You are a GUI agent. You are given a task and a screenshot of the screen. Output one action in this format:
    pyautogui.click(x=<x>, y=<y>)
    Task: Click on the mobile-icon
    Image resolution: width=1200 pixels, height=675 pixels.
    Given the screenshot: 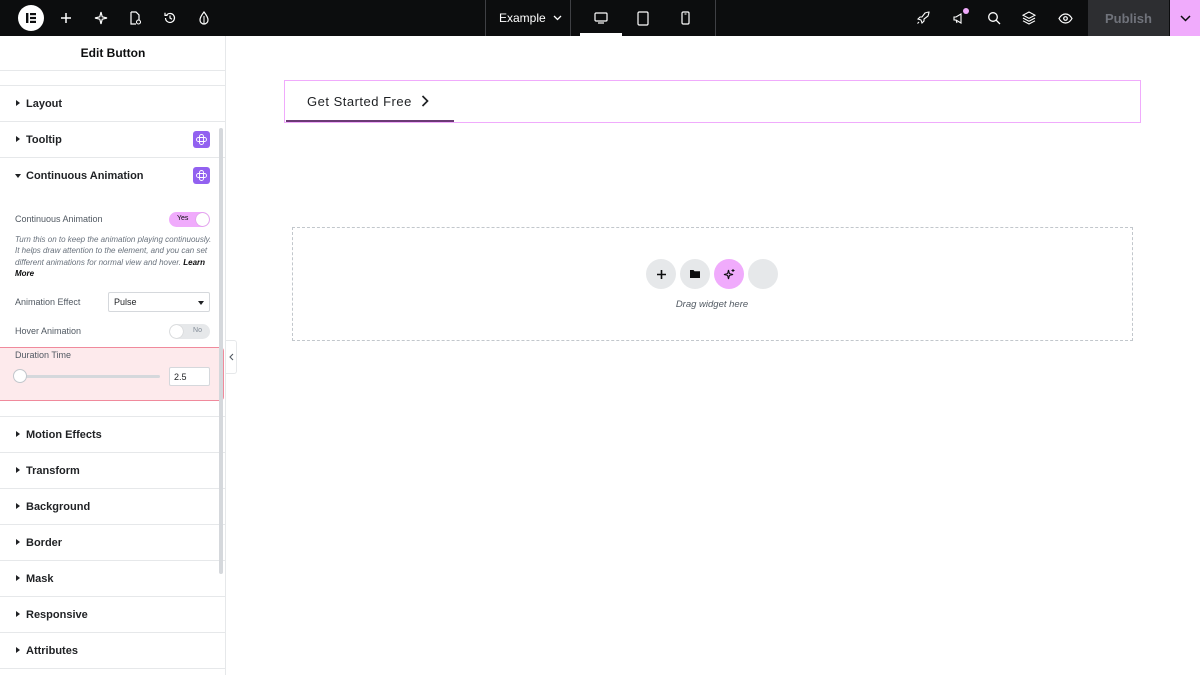 What is the action you would take?
    pyautogui.click(x=685, y=18)
    